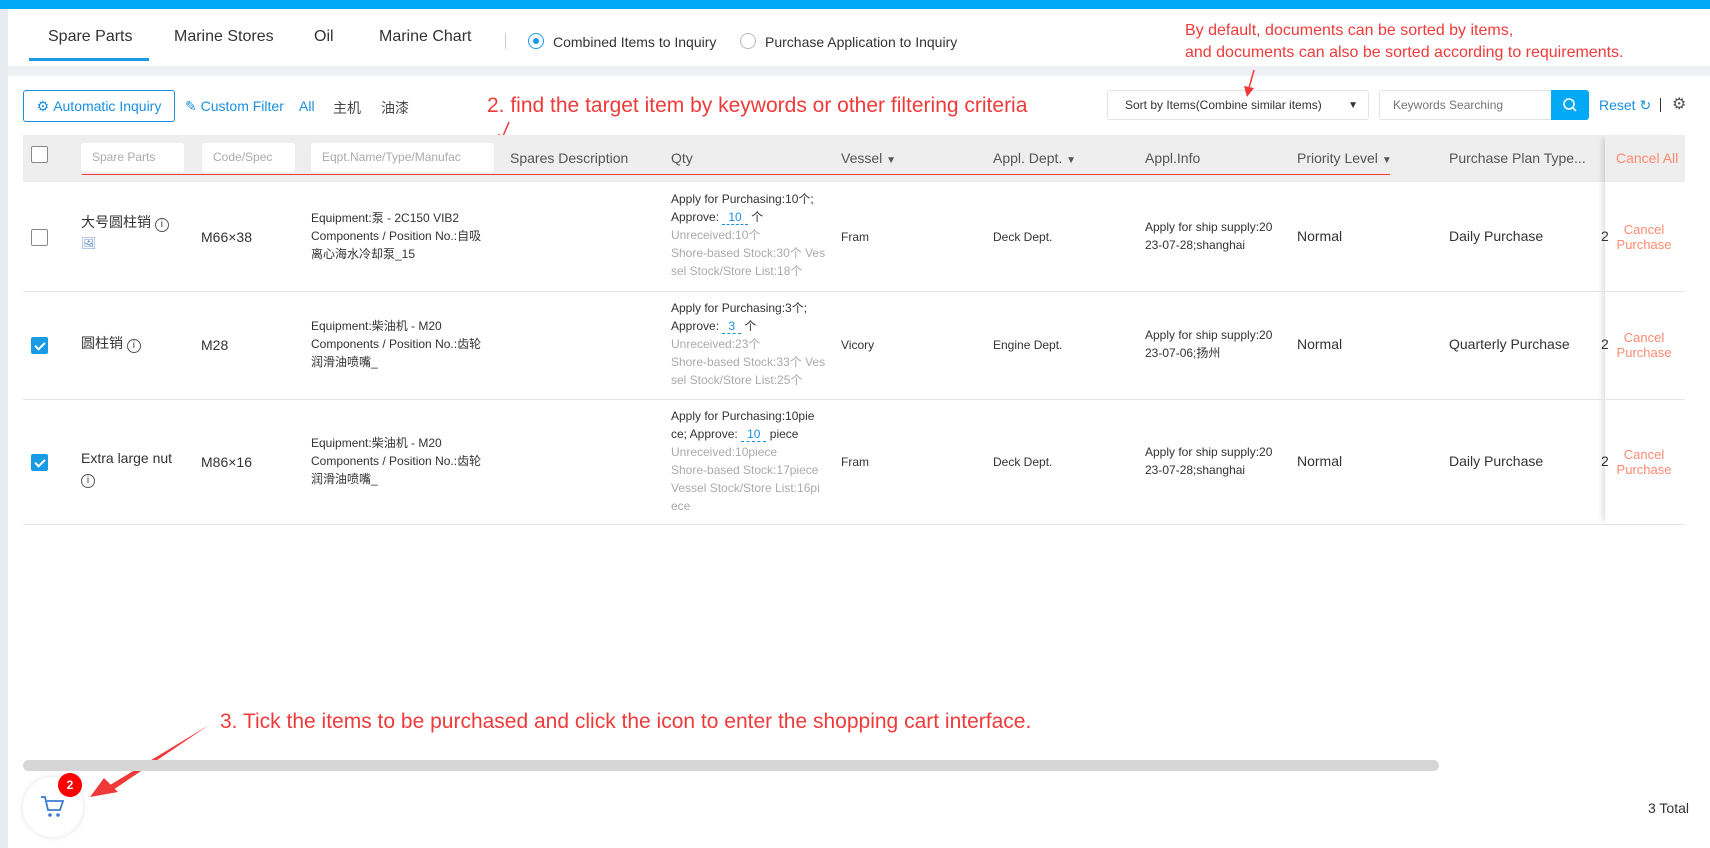 The image size is (1710, 848). What do you see at coordinates (1028, 158) in the screenshot?
I see `dept-label: Appl. Dept.` at bounding box center [1028, 158].